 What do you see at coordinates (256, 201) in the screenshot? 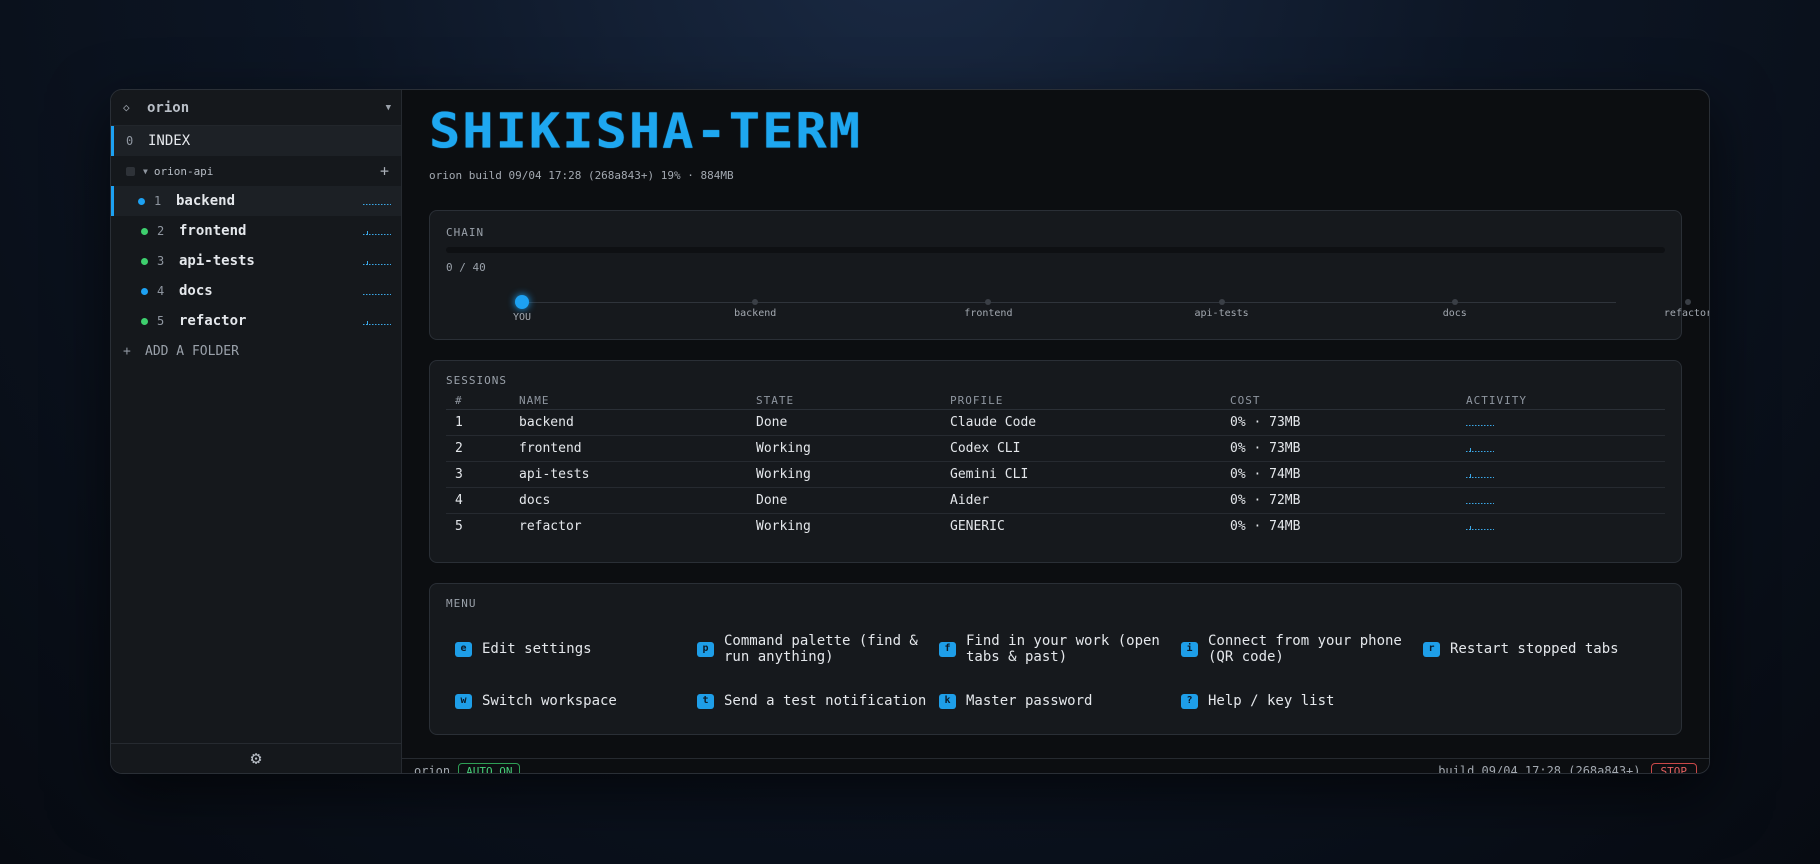
I see `sidebar-item-backend: 1 backend` at bounding box center [256, 201].